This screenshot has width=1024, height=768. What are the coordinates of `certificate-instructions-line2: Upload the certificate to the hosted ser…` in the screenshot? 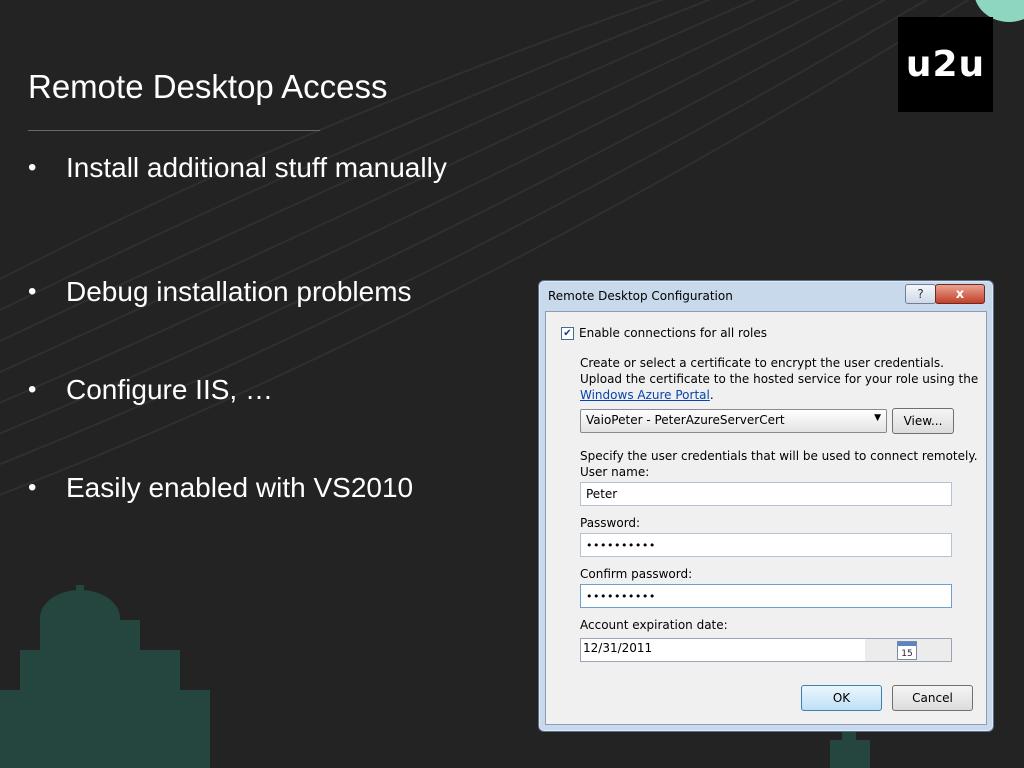 It's located at (779, 379).